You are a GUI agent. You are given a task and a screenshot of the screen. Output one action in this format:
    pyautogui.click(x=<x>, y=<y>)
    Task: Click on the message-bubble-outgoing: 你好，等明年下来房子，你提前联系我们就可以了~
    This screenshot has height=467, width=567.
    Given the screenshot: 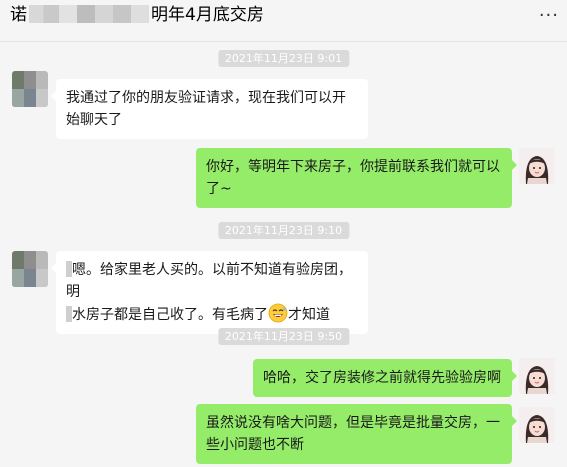 What is the action you would take?
    pyautogui.click(x=356, y=178)
    